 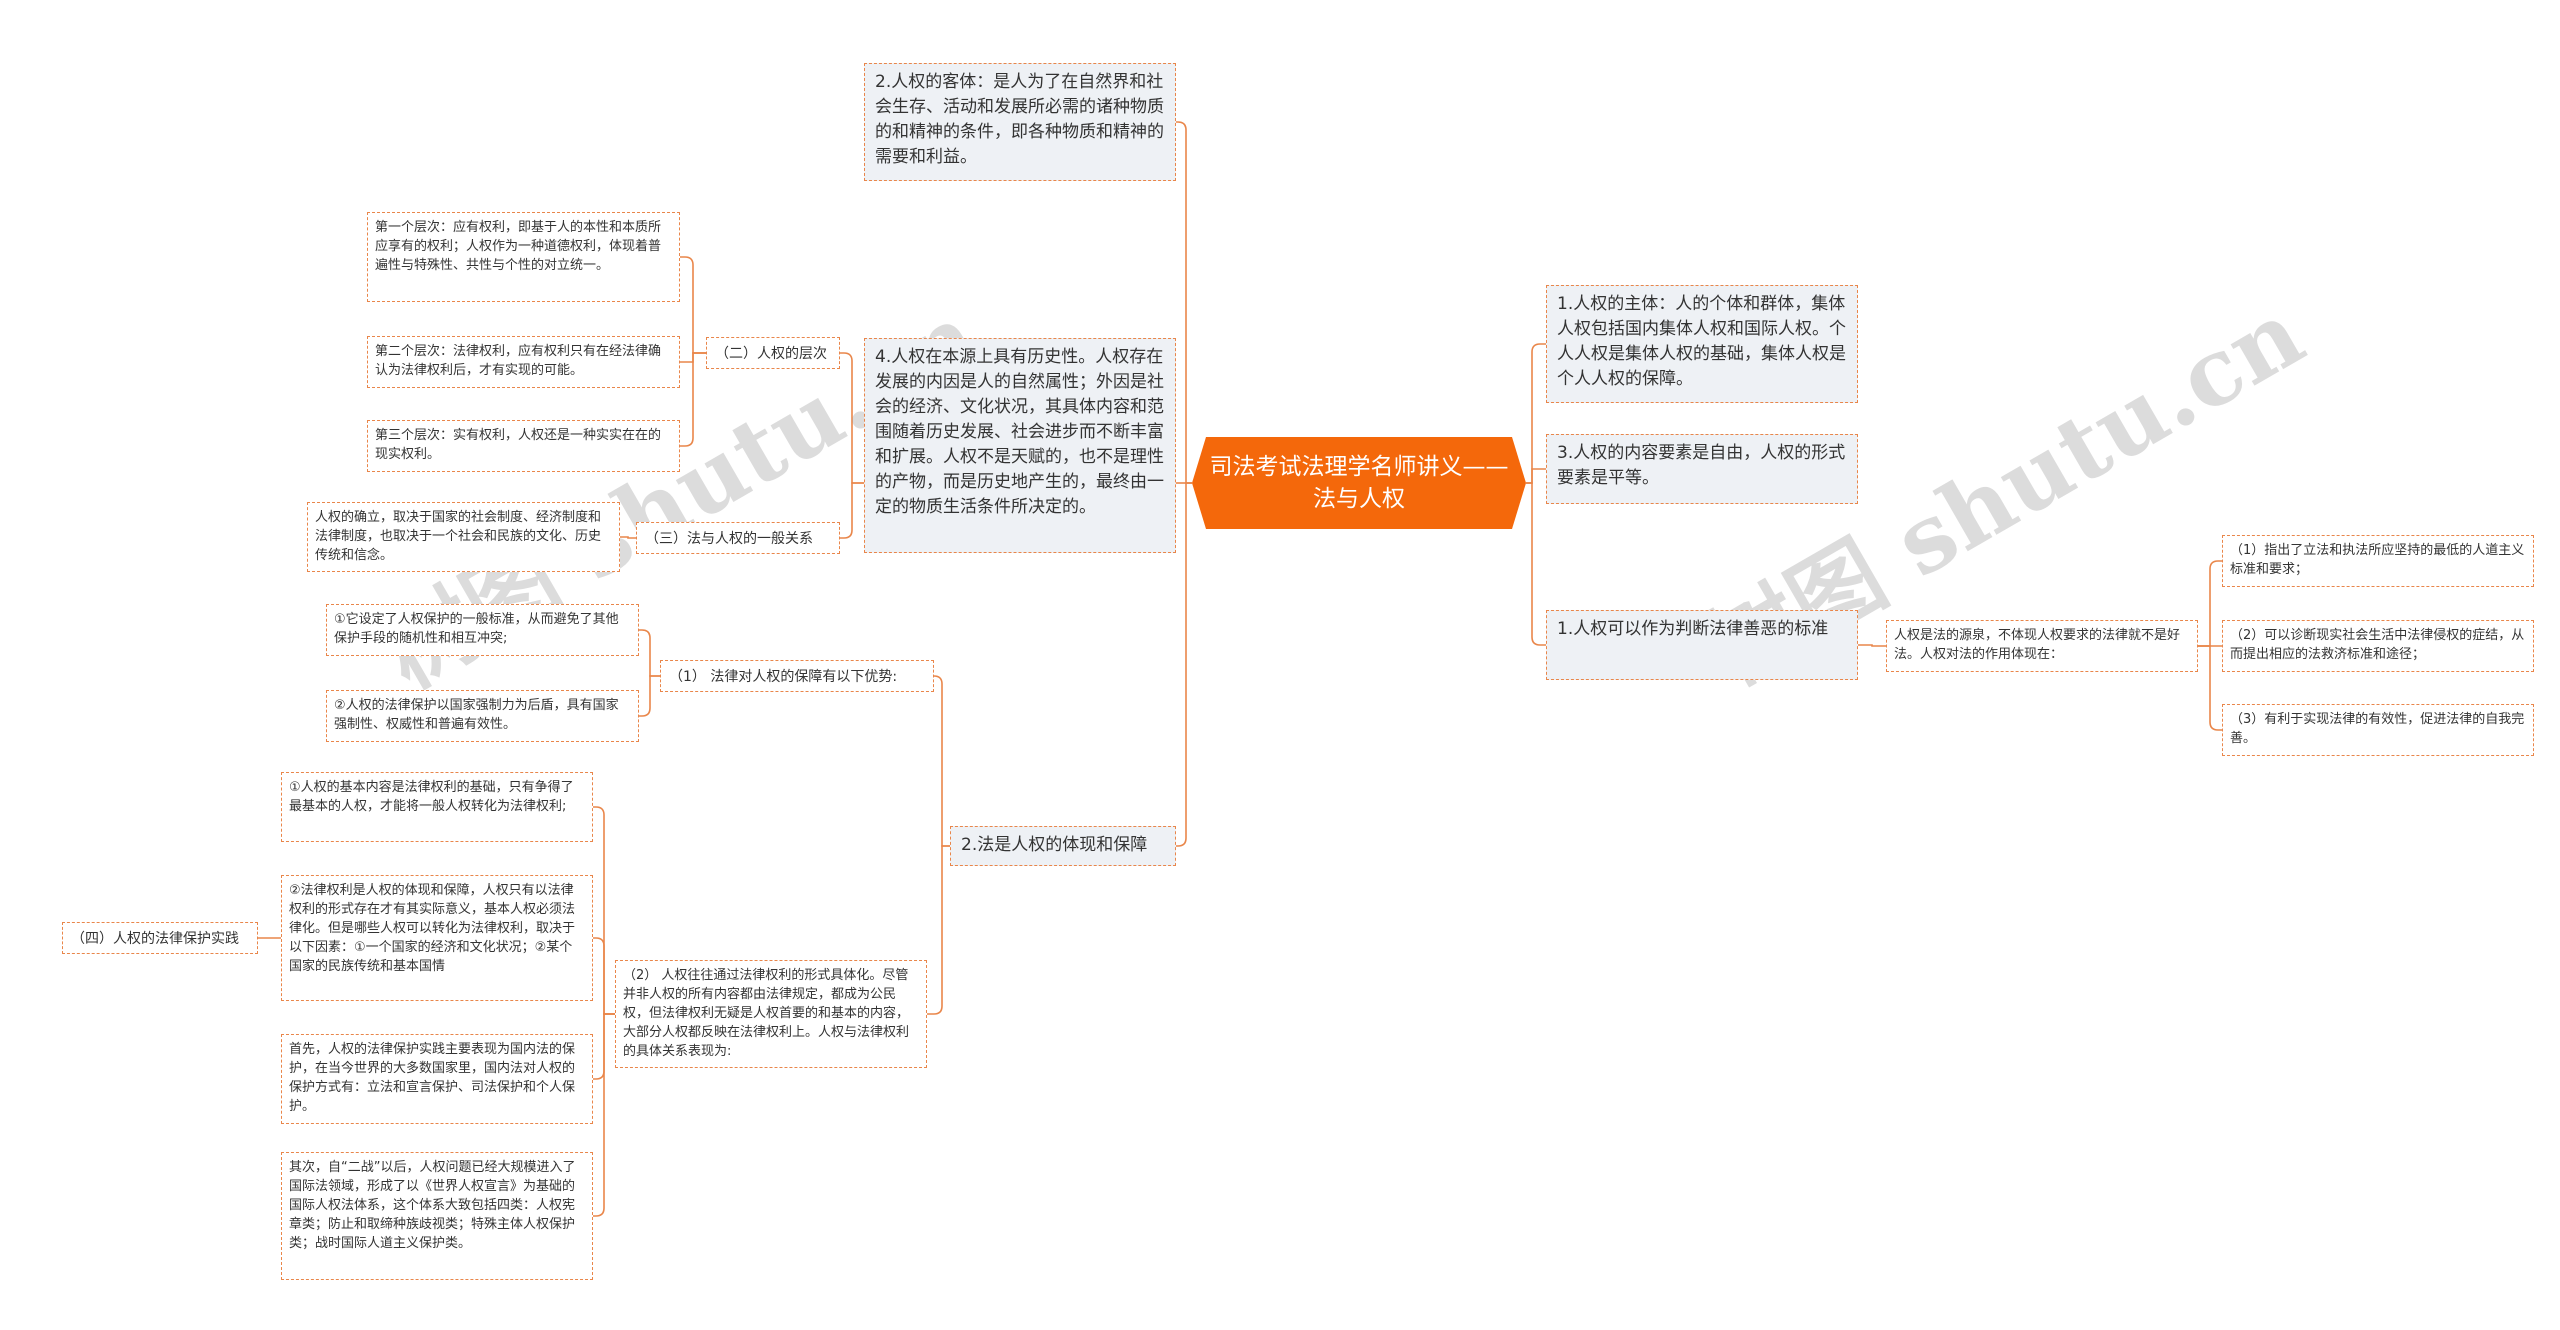 I want to click on edge-root-l1, so click(x=1184, y=302).